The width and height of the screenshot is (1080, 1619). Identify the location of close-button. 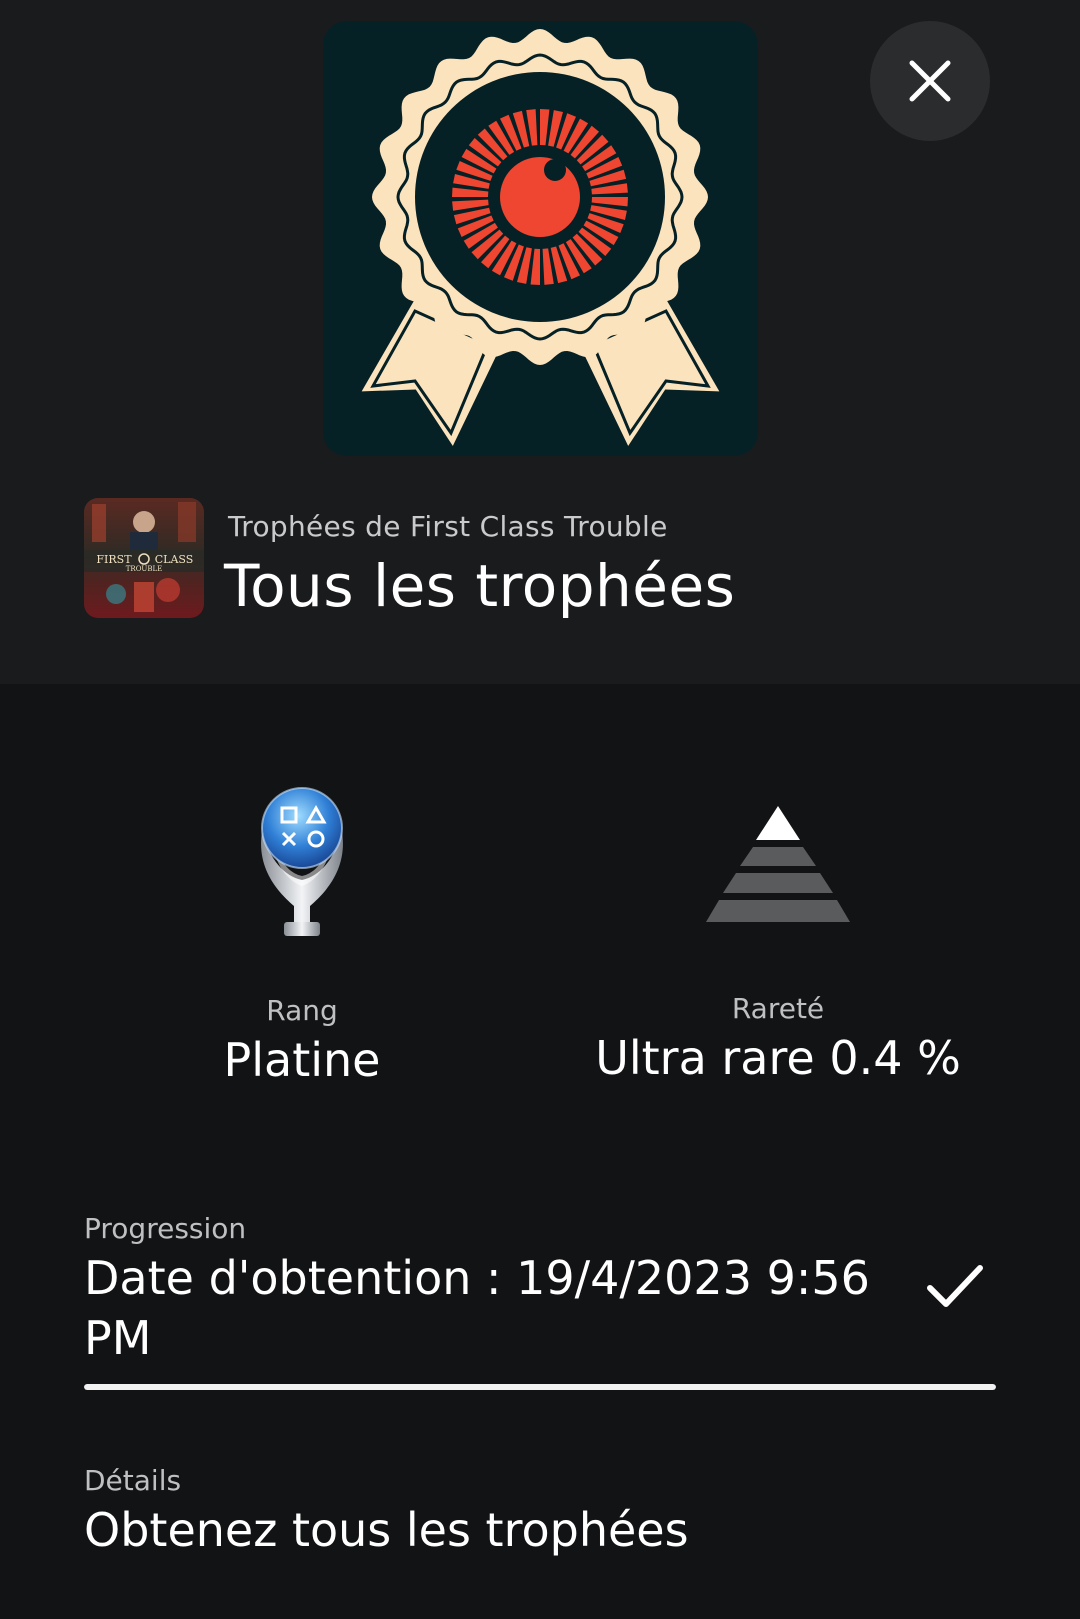
(930, 81).